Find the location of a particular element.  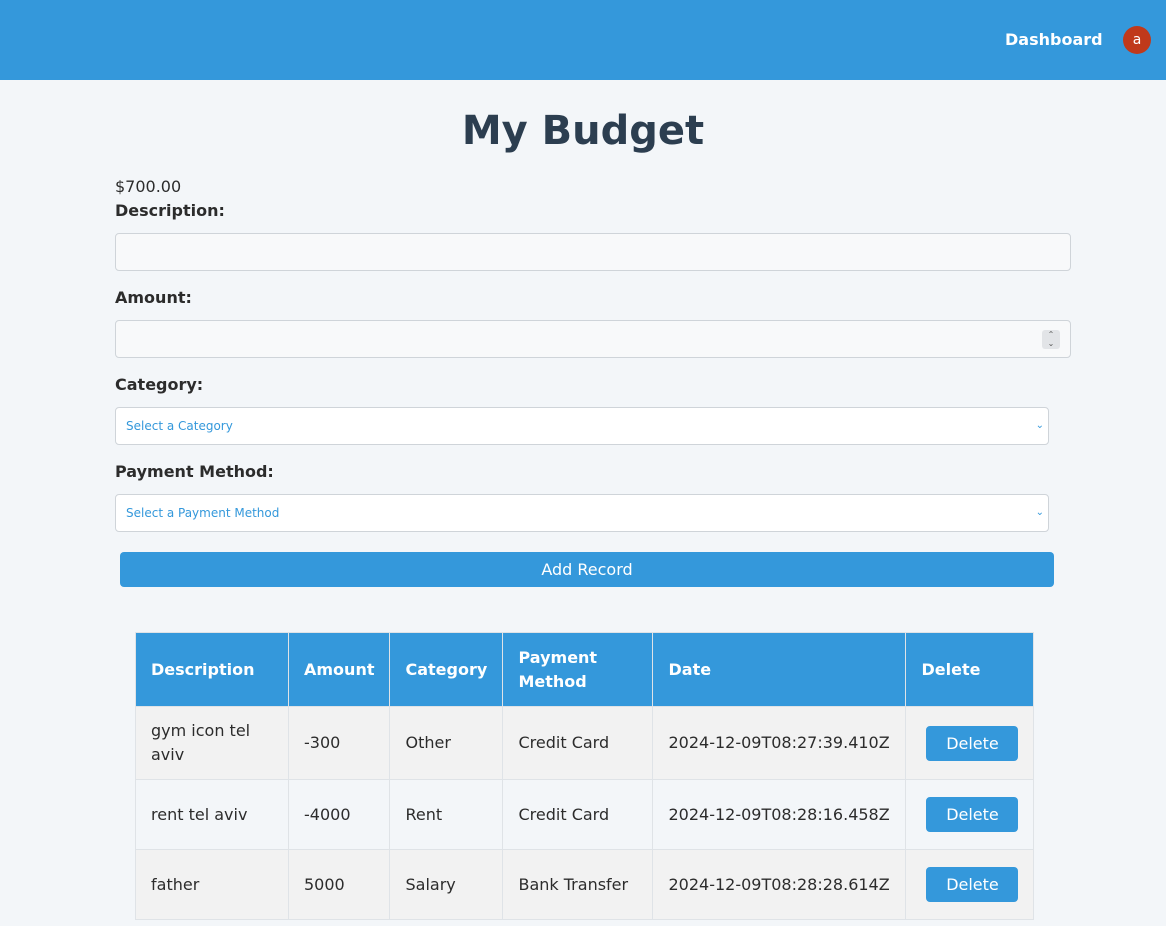

column-header-category: Category is located at coordinates (446, 669).